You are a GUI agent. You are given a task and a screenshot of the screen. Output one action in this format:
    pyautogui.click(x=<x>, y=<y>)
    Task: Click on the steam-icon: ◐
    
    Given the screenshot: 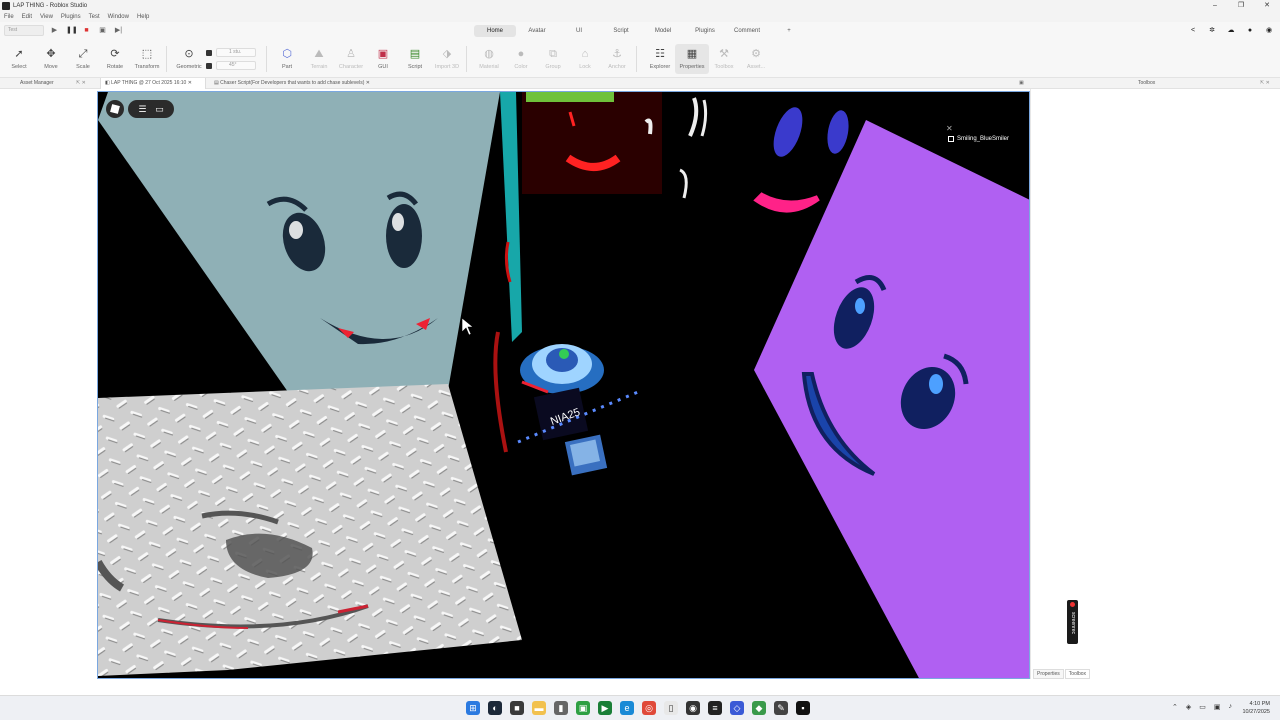 What is the action you would take?
    pyautogui.click(x=495, y=708)
    